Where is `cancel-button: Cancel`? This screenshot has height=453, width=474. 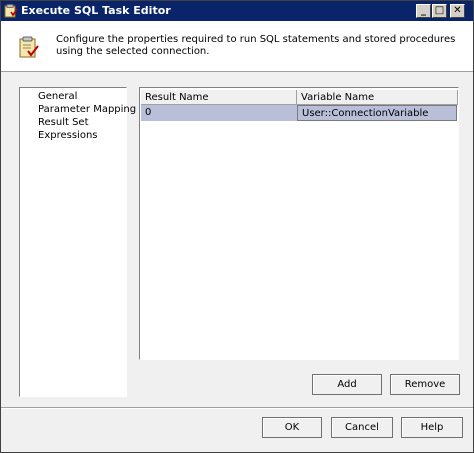 cancel-button: Cancel is located at coordinates (362, 427).